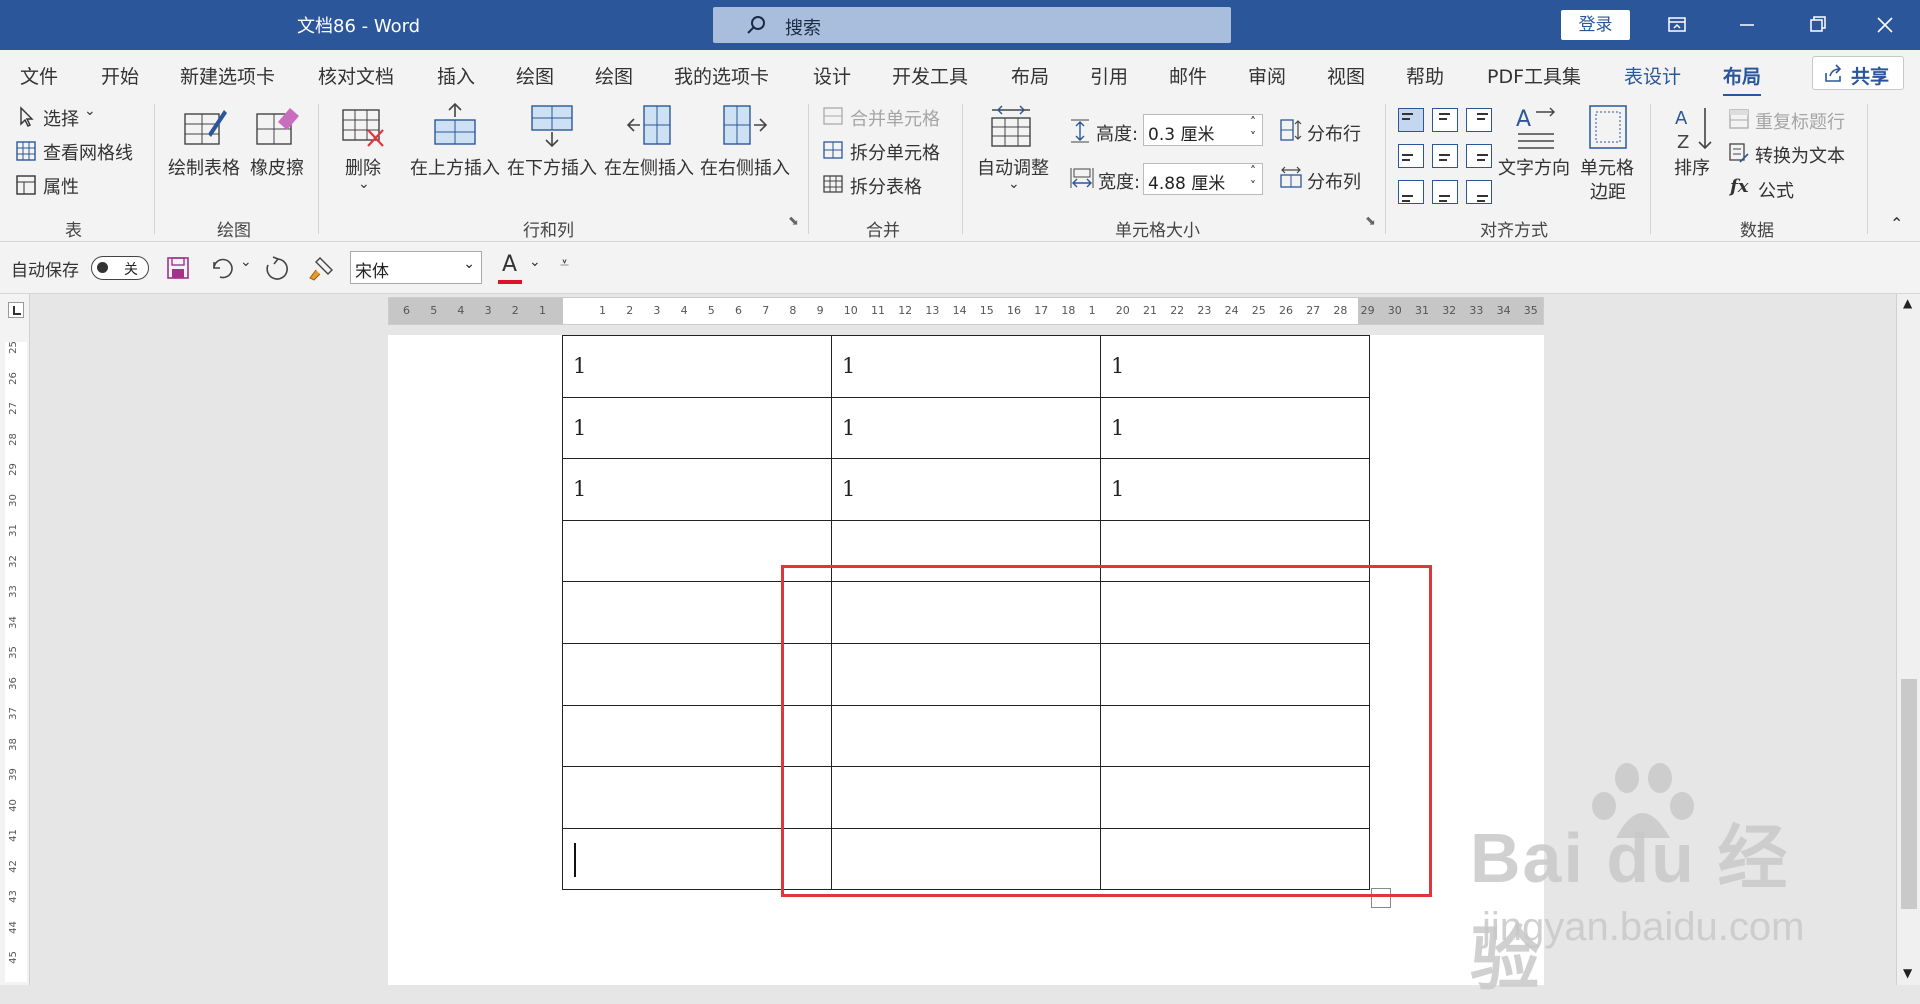 Image resolution: width=1920 pixels, height=1004 pixels. What do you see at coordinates (1692, 167) in the screenshot?
I see `sort-button: 排序` at bounding box center [1692, 167].